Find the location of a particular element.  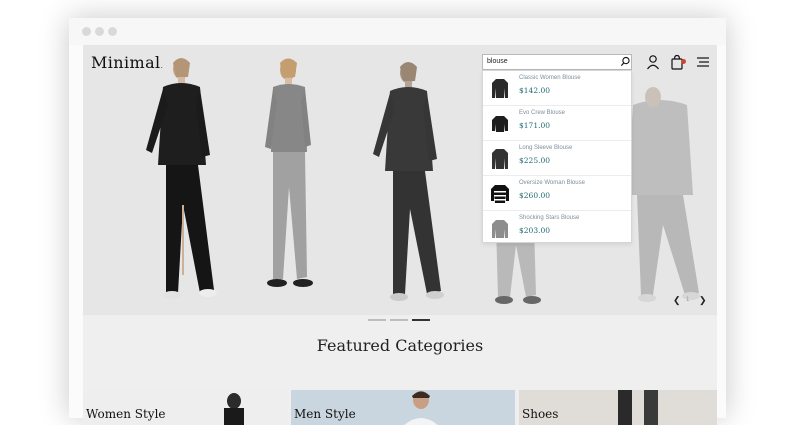

result-price: $260.00 is located at coordinates (535, 195).